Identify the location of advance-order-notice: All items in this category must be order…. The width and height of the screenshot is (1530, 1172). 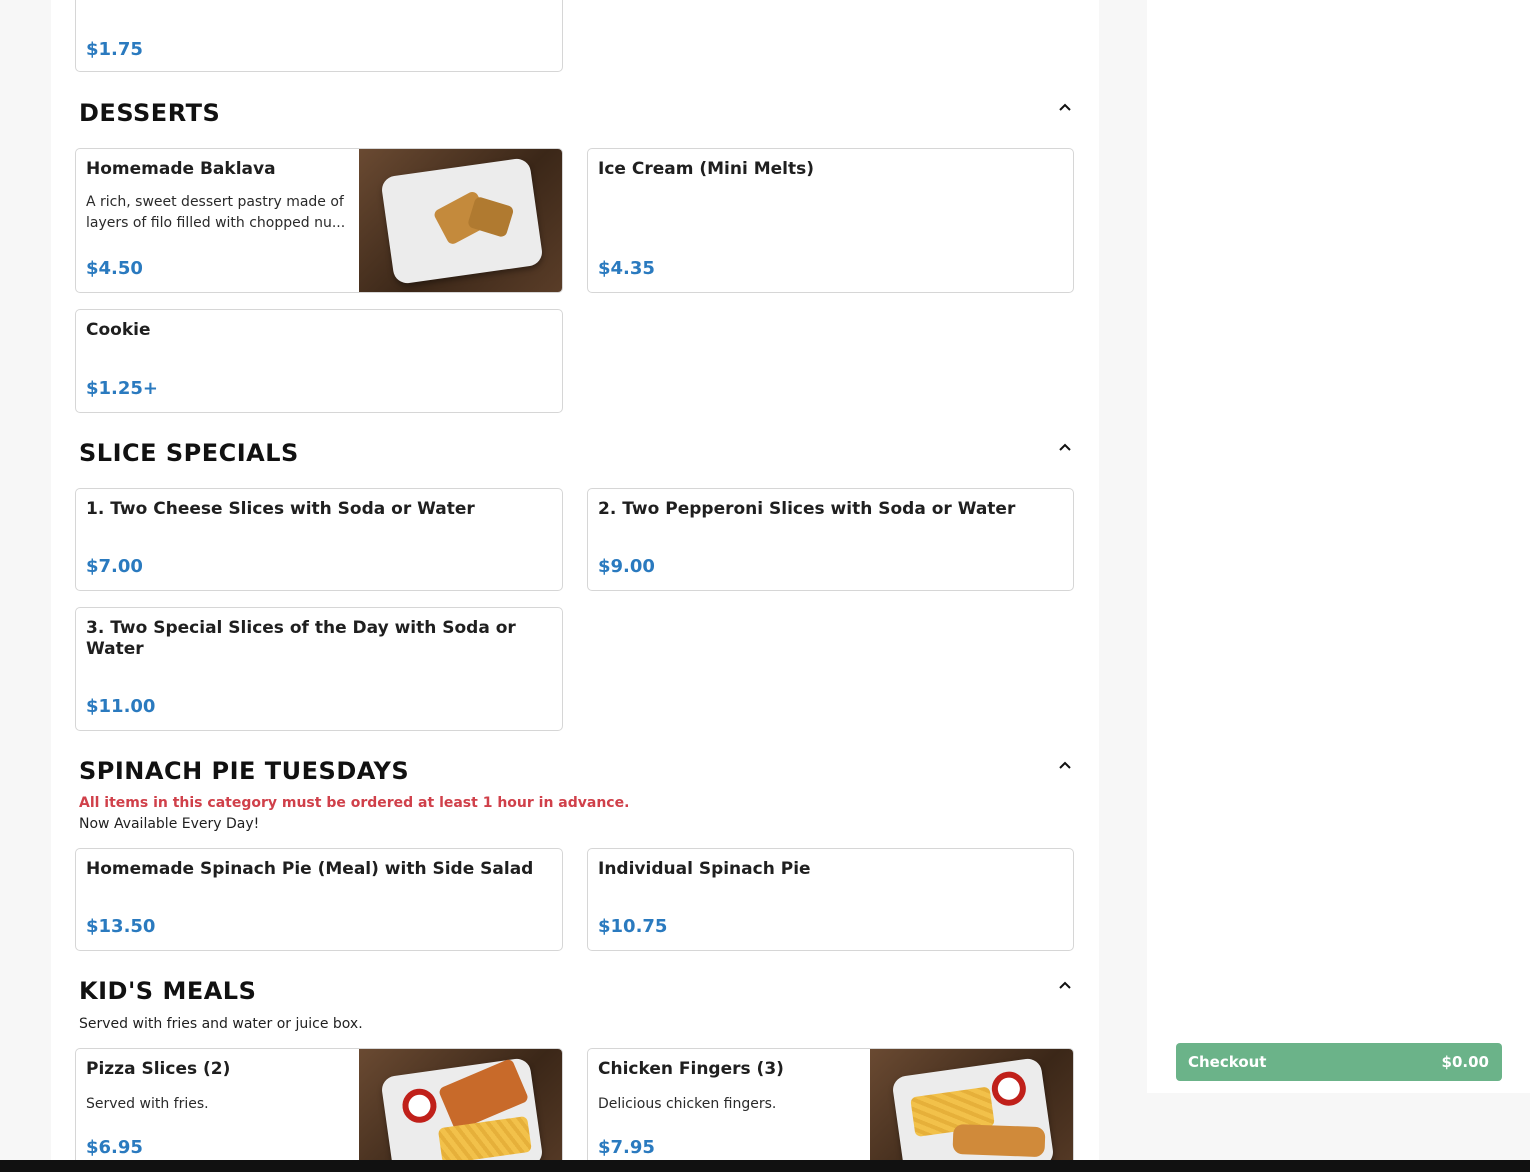
(354, 803).